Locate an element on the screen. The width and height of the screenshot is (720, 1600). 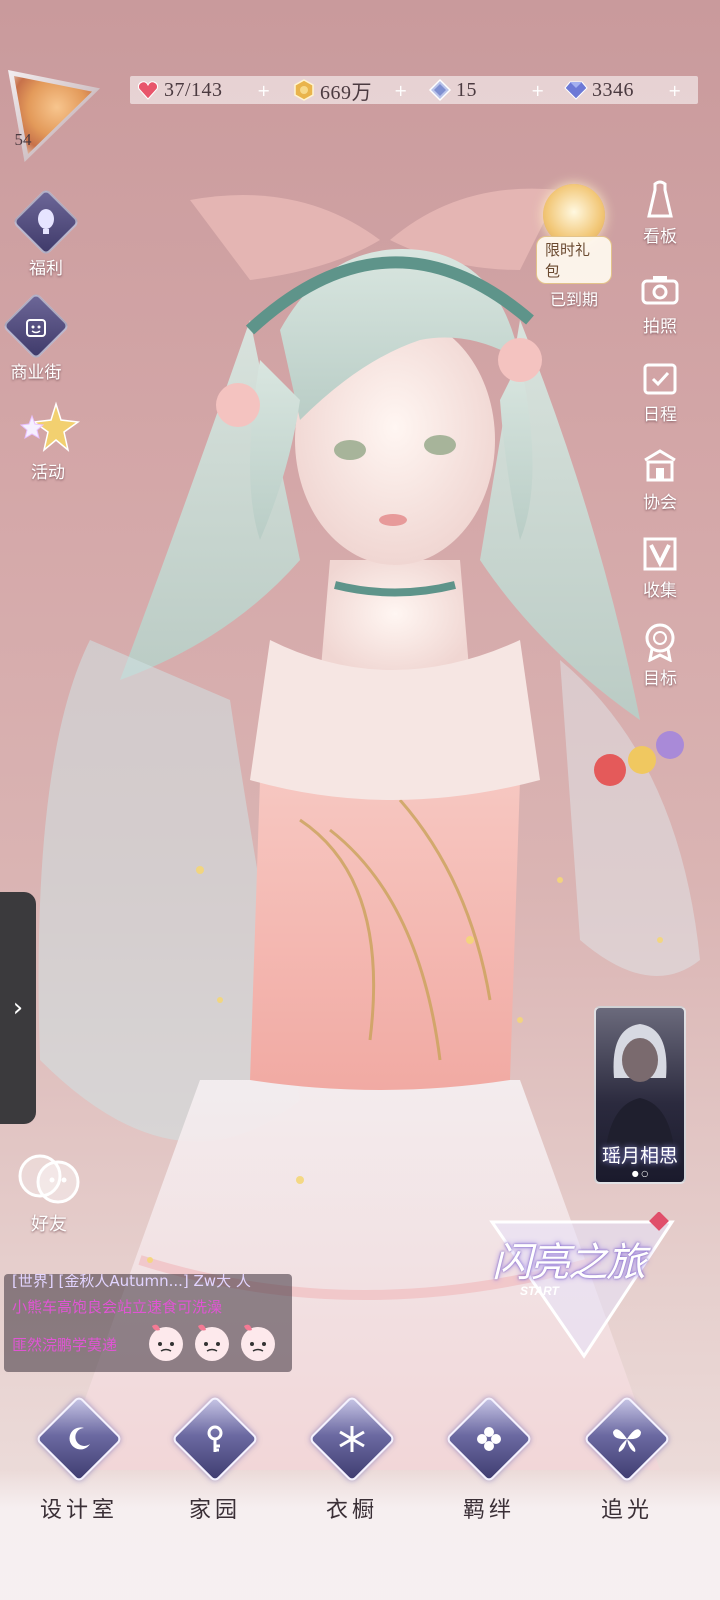
dress-board-icon is located at coordinates (660, 200).